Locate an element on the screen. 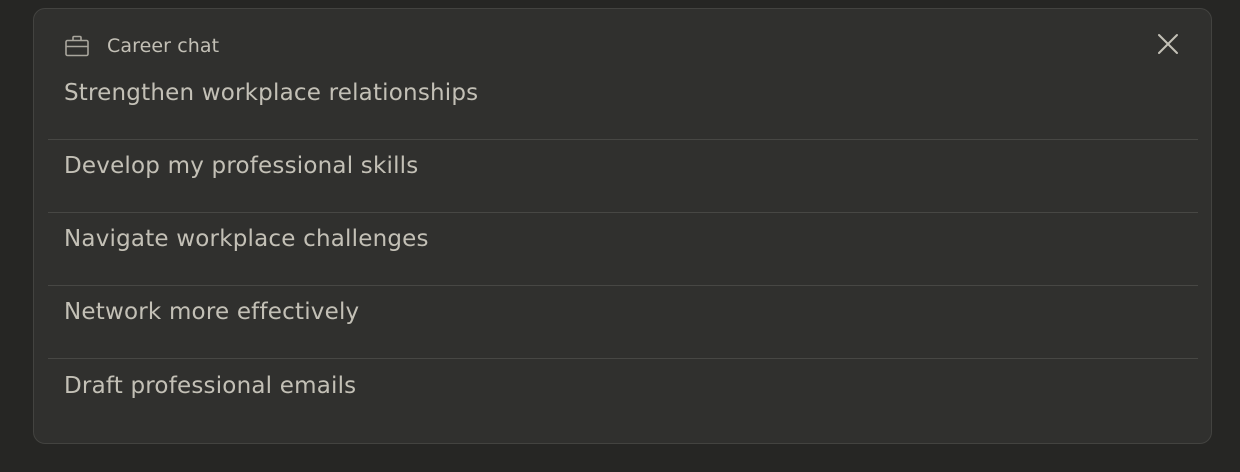 The image size is (1240, 472). close-button is located at coordinates (1168, 46).